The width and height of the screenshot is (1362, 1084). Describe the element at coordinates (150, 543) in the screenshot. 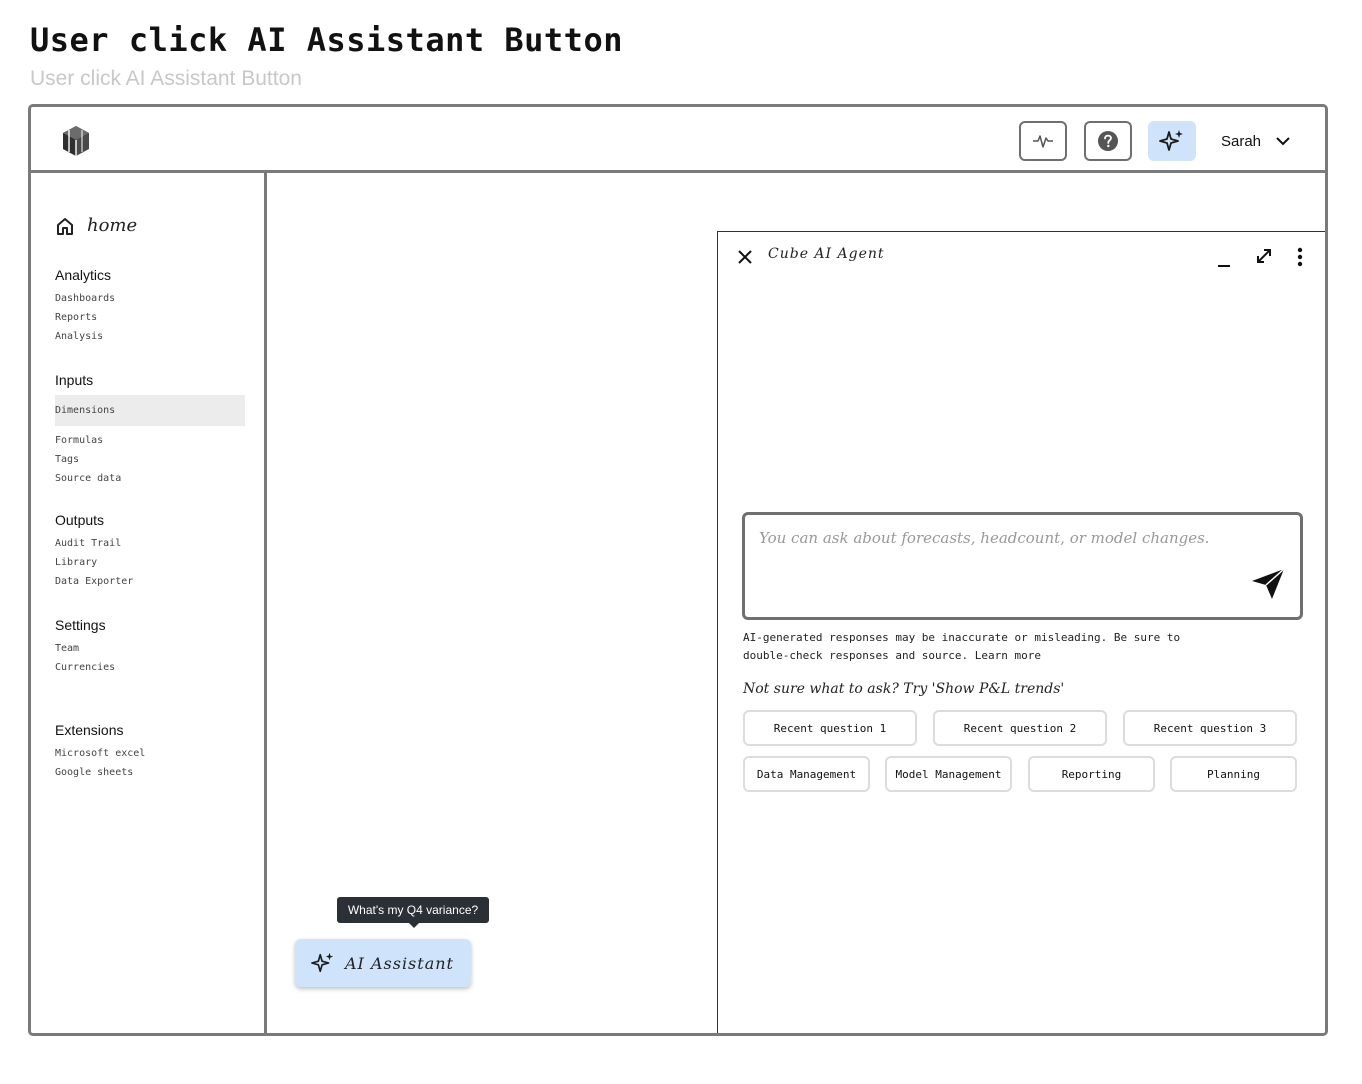

I see `sidebar-item-audit-trail: Audit Trail` at that location.